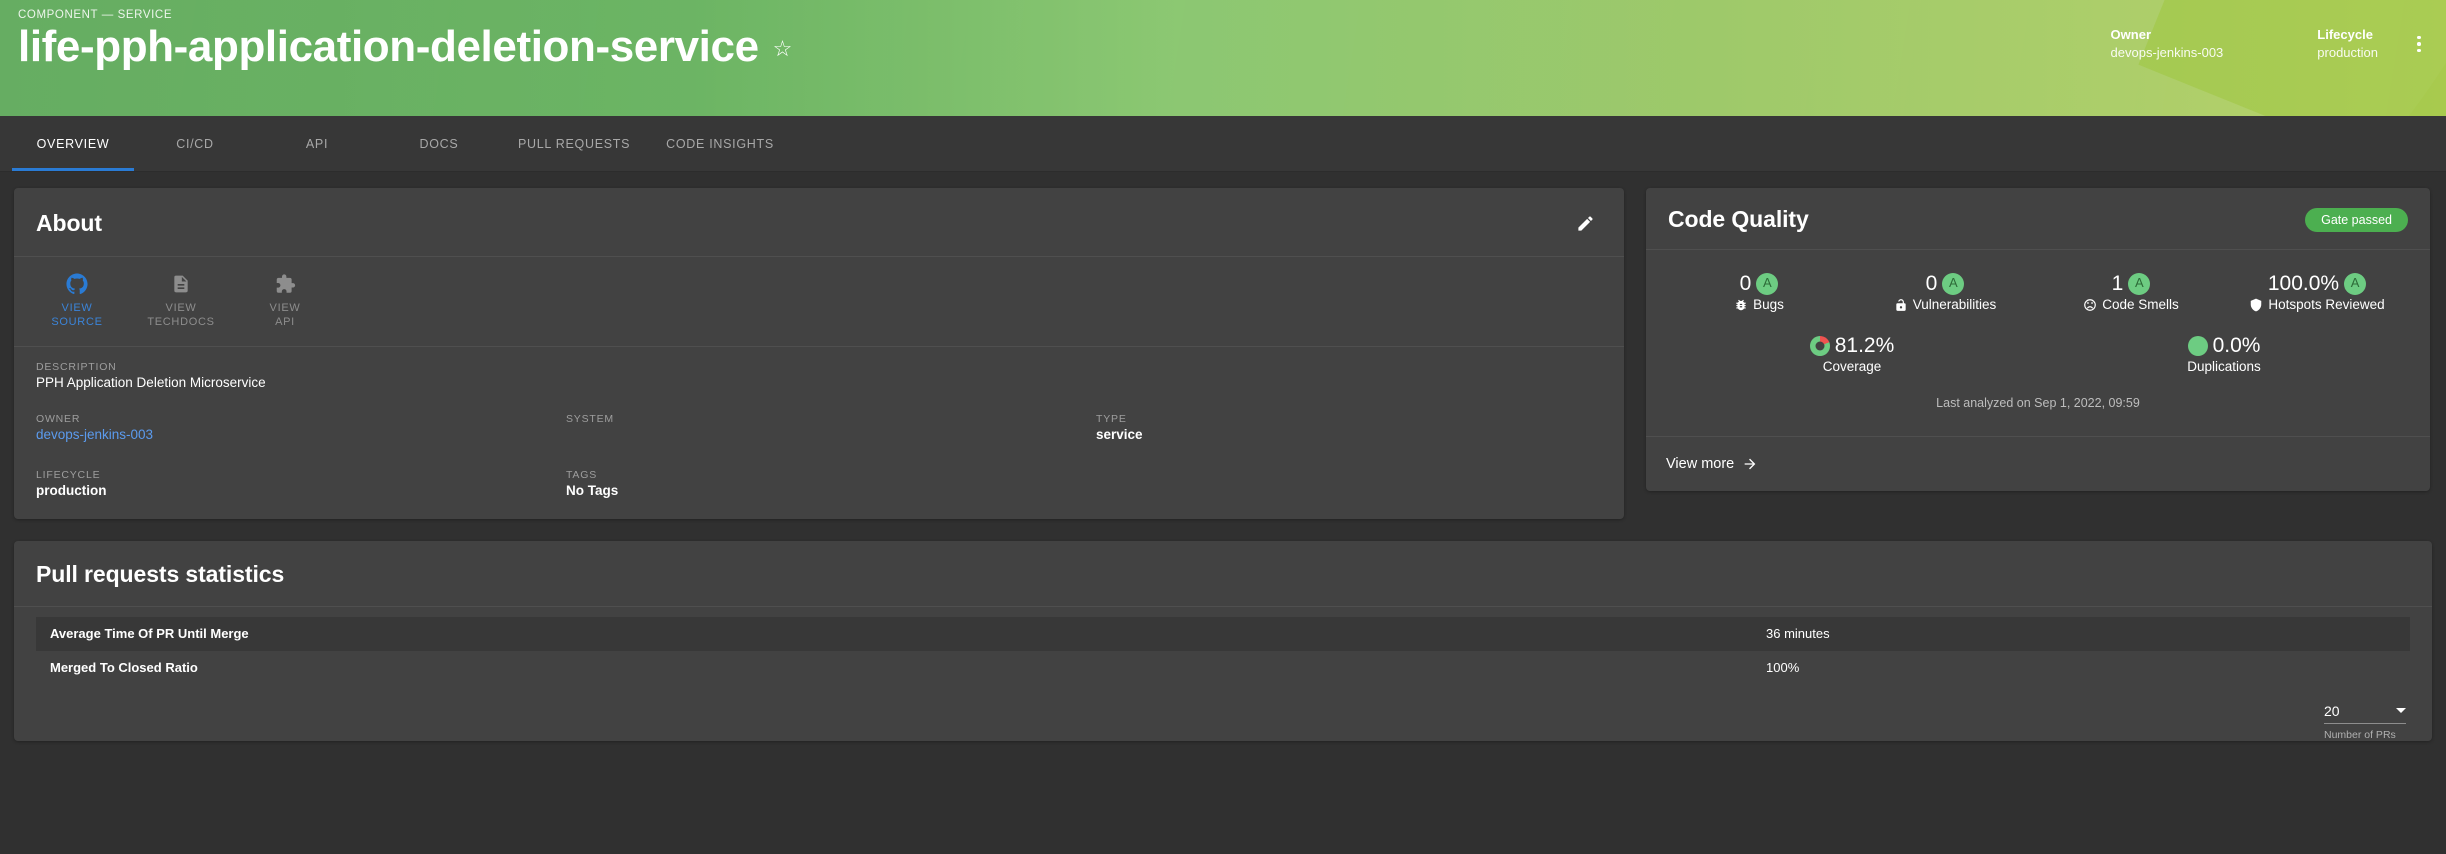  I want to click on metric-coverage: 81.2% Coverage, so click(1852, 354).